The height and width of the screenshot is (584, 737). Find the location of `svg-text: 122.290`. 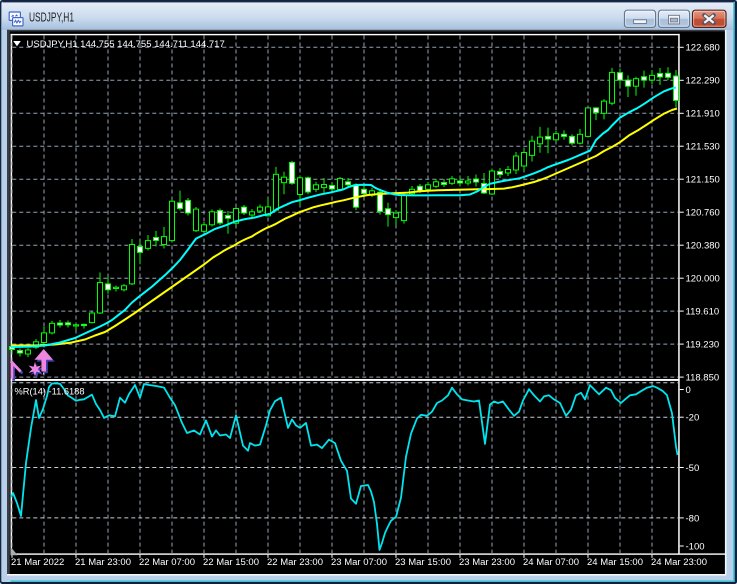

svg-text: 122.290 is located at coordinates (703, 81).